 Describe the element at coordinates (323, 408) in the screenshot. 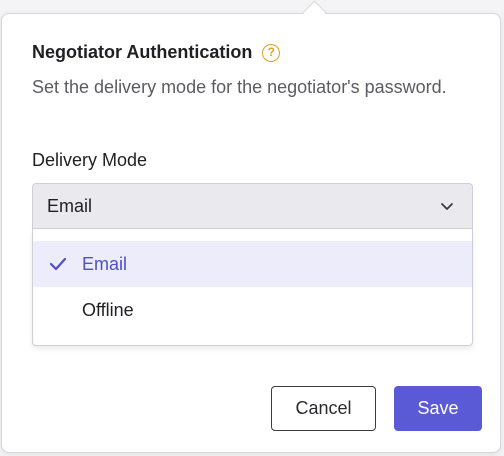

I see `cancel-button: Cancel` at that location.